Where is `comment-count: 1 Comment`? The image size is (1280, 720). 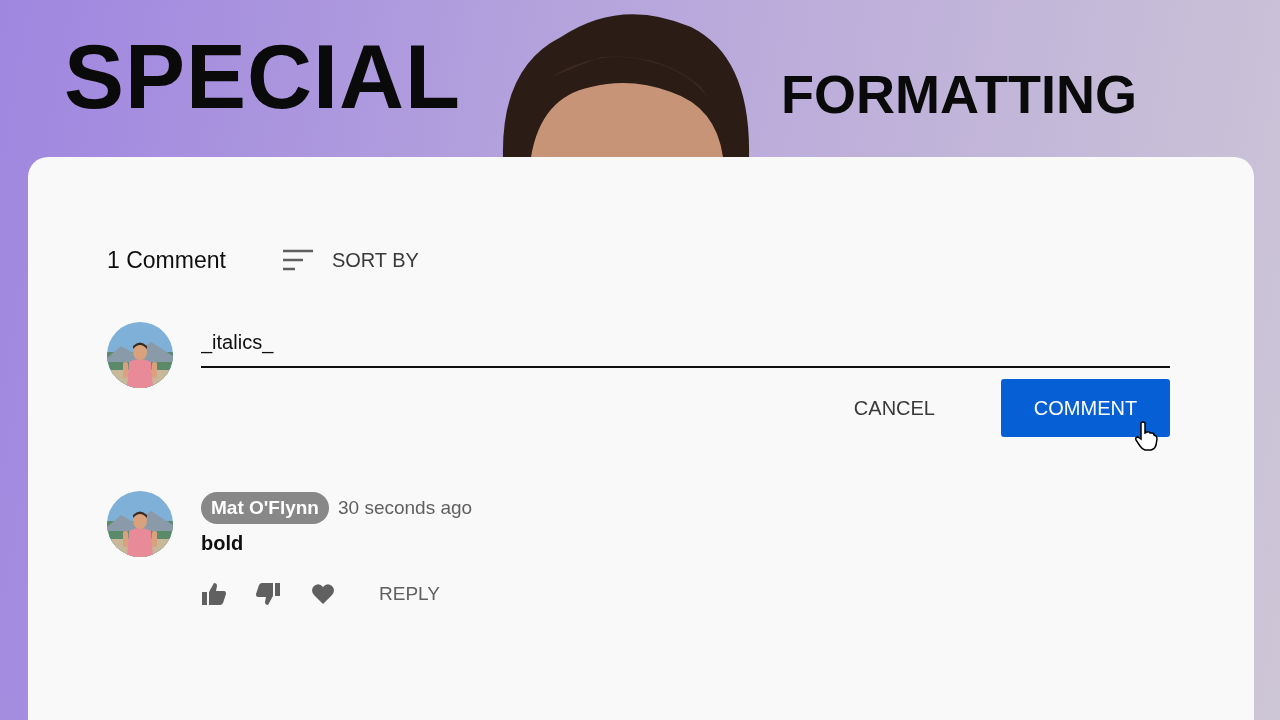
comment-count: 1 Comment is located at coordinates (166, 260).